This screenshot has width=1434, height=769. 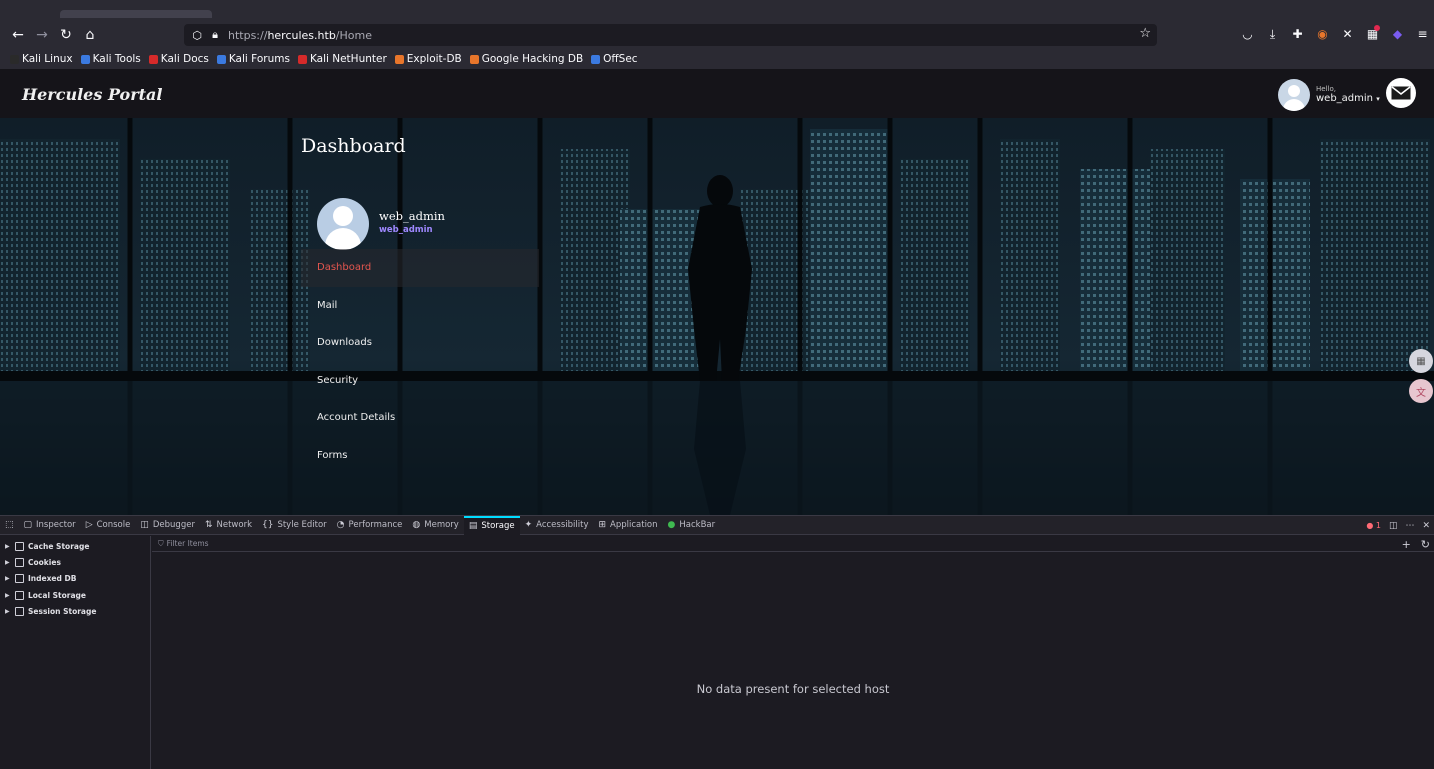 I want to click on database-icon, so click(x=19, y=562).